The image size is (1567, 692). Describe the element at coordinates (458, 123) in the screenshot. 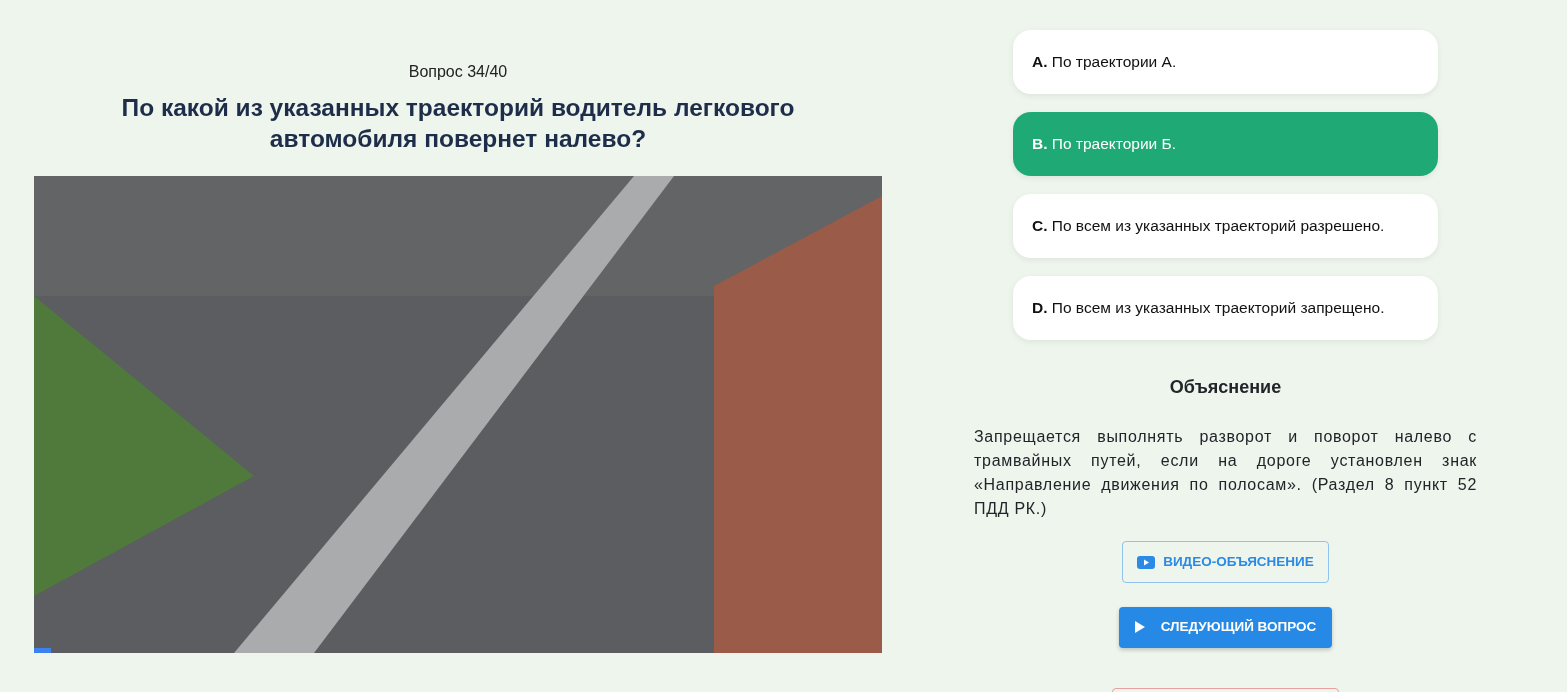

I see `question-title: По какой из указанных траекторий водитель легкового автомобиля повернет налево?` at that location.